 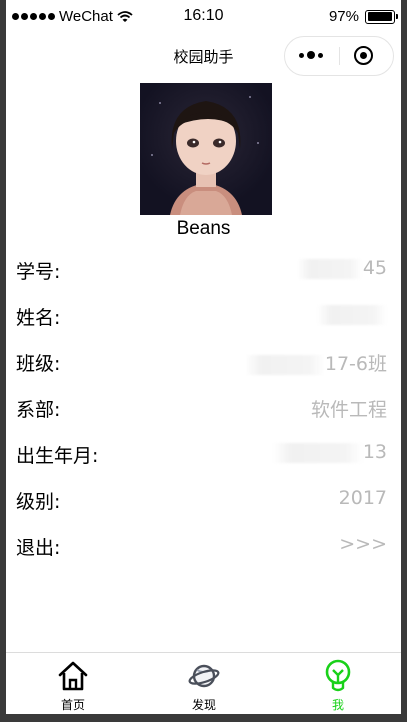 I want to click on tab-label: 发现, so click(x=203, y=705).